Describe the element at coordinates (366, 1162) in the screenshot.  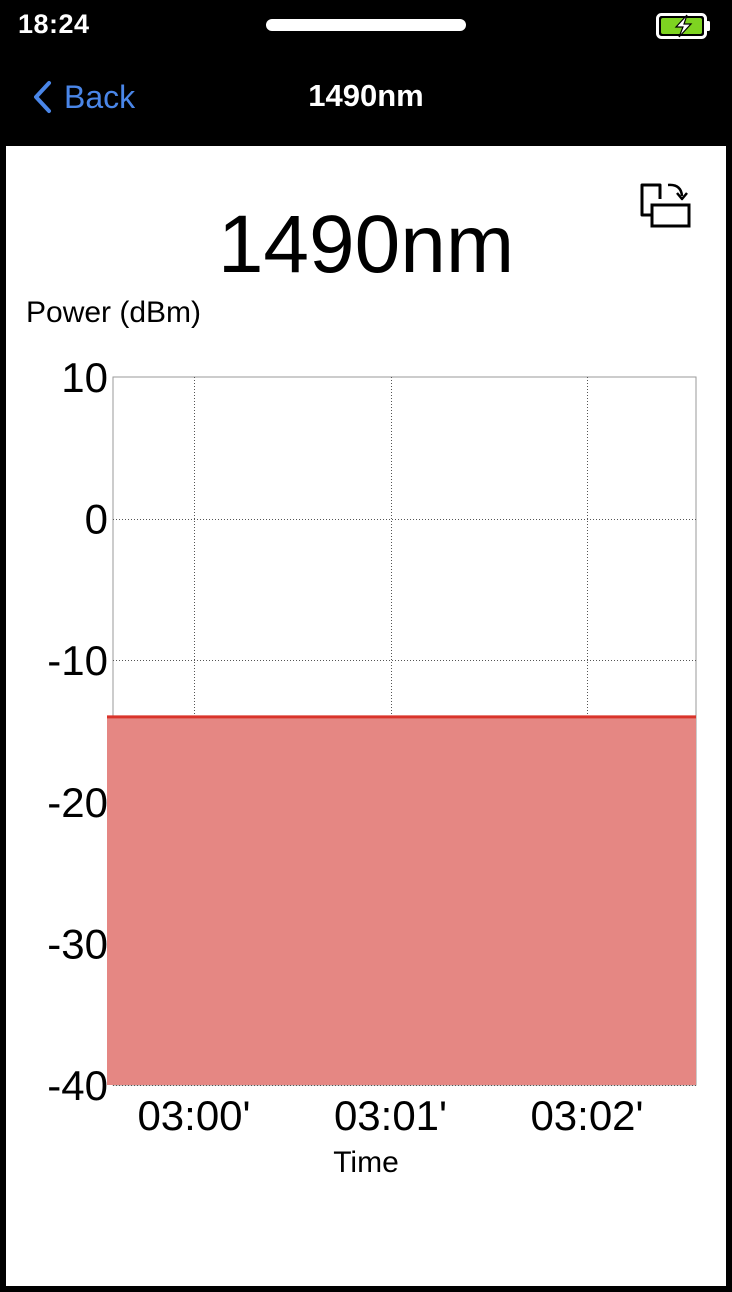
I see `x-axis-label: Time` at that location.